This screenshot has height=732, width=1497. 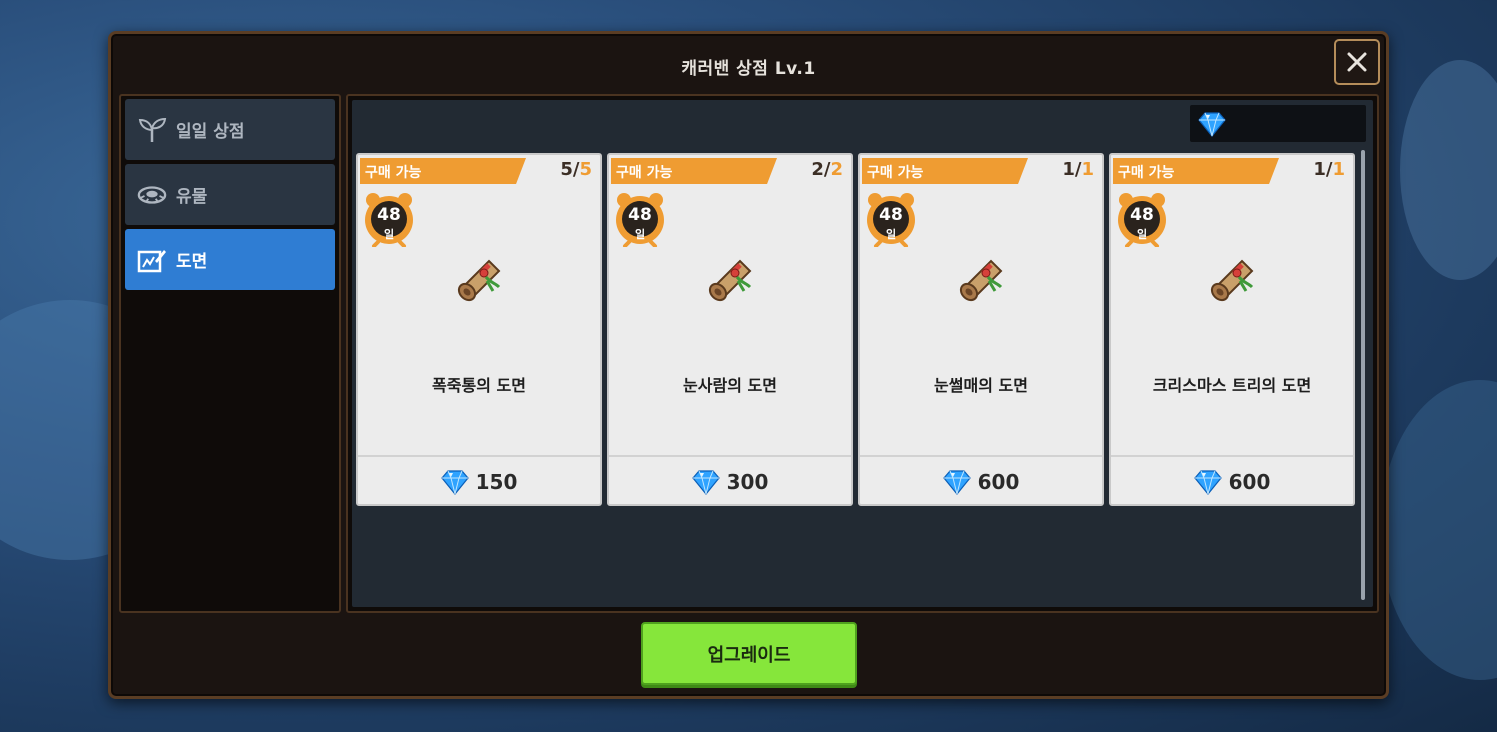 What do you see at coordinates (152, 260) in the screenshot?
I see `blueprint-icon` at bounding box center [152, 260].